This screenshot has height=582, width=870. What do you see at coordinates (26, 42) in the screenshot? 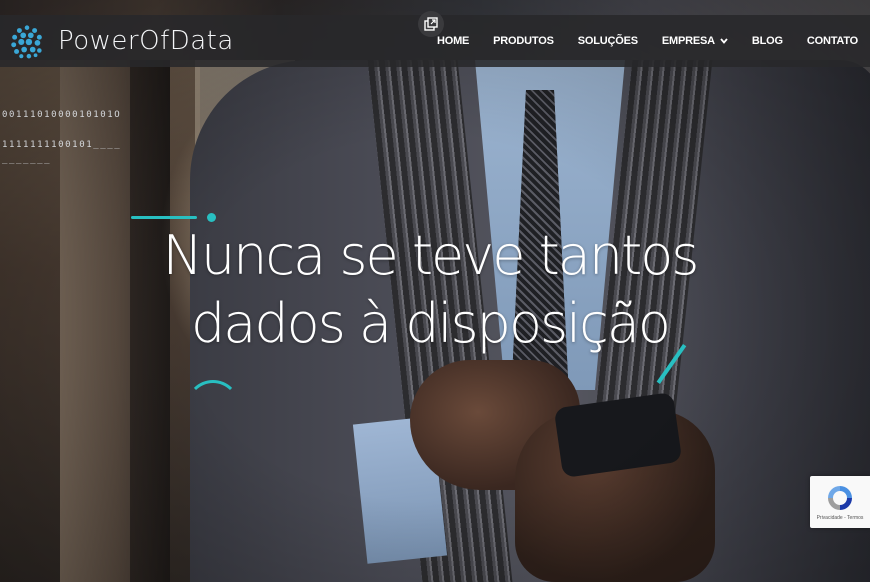
I see `logo-globe-icon` at bounding box center [26, 42].